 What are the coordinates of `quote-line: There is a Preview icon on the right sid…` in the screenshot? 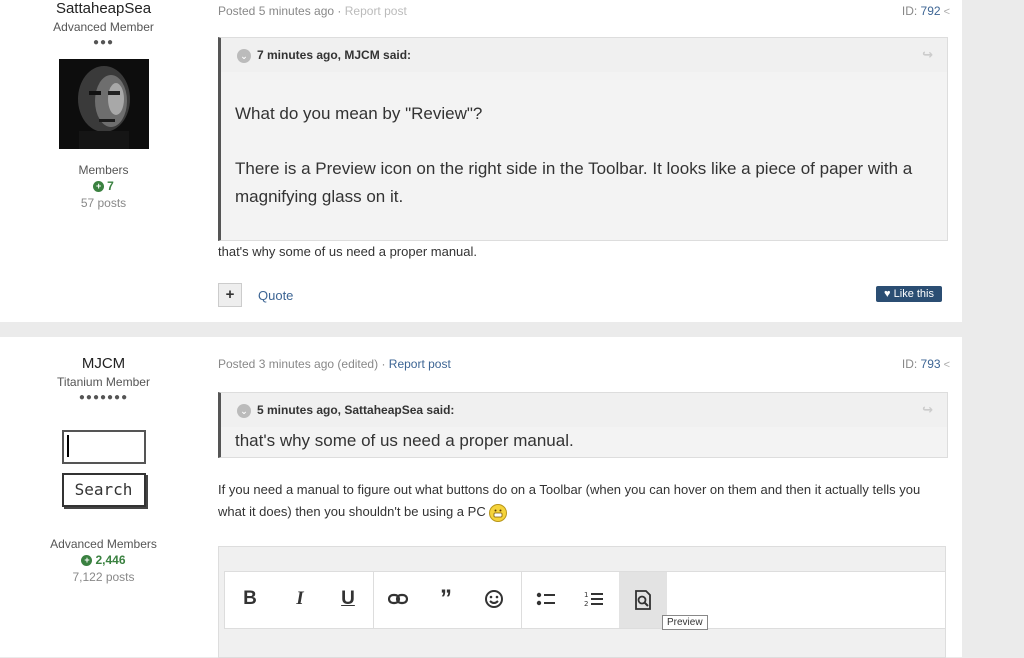 It's located at (574, 182).